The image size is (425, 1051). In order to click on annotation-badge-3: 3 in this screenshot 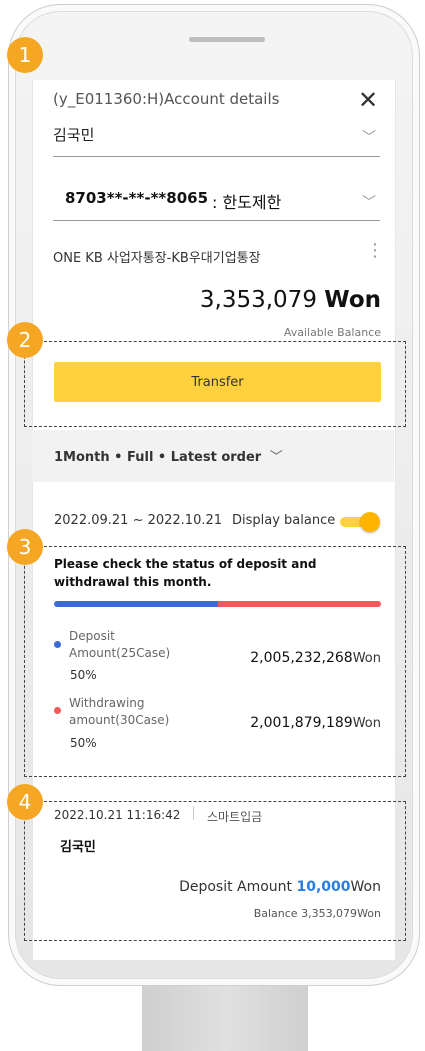, I will do `click(25, 547)`.